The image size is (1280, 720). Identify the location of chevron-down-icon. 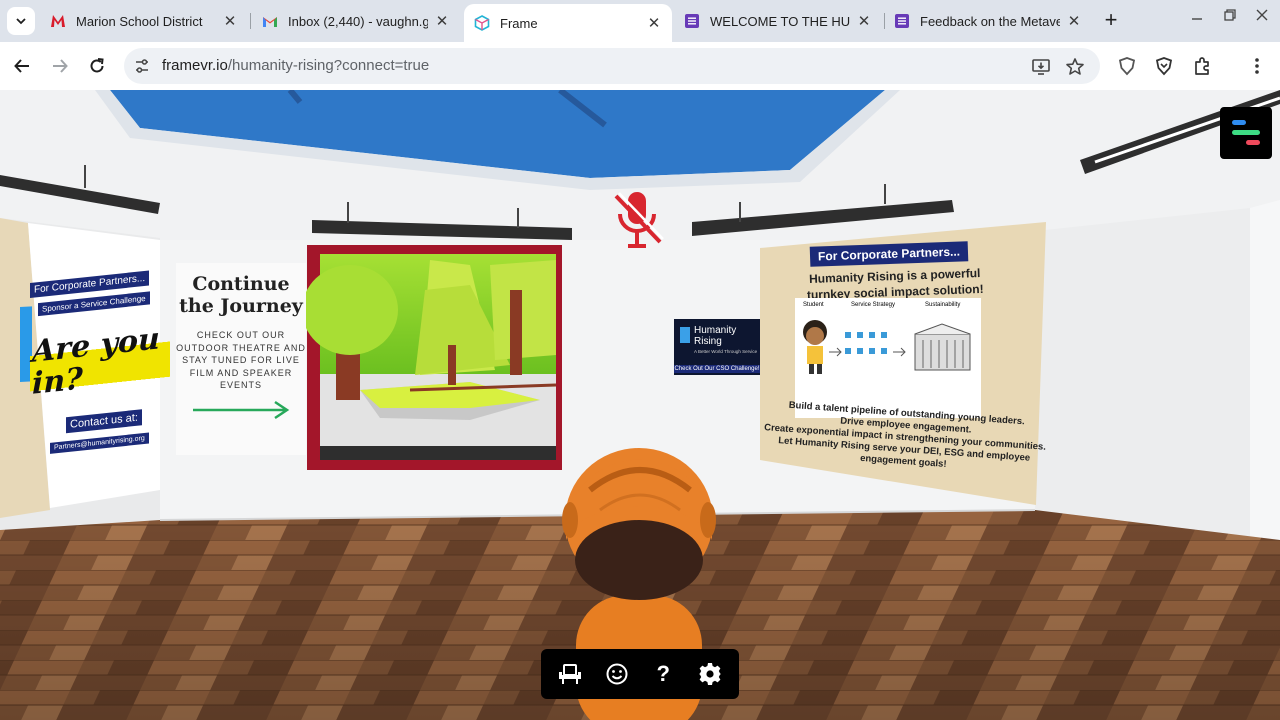
(21, 21).